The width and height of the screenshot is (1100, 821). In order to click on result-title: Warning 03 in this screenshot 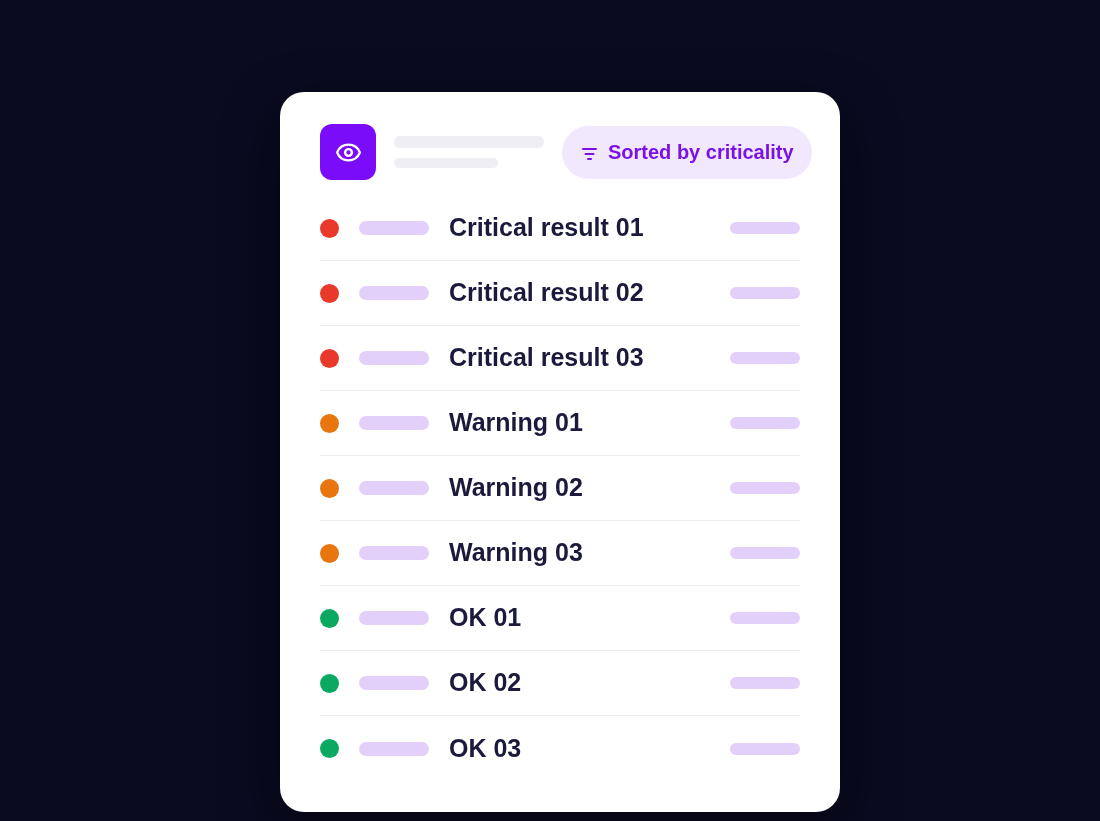, I will do `click(516, 553)`.